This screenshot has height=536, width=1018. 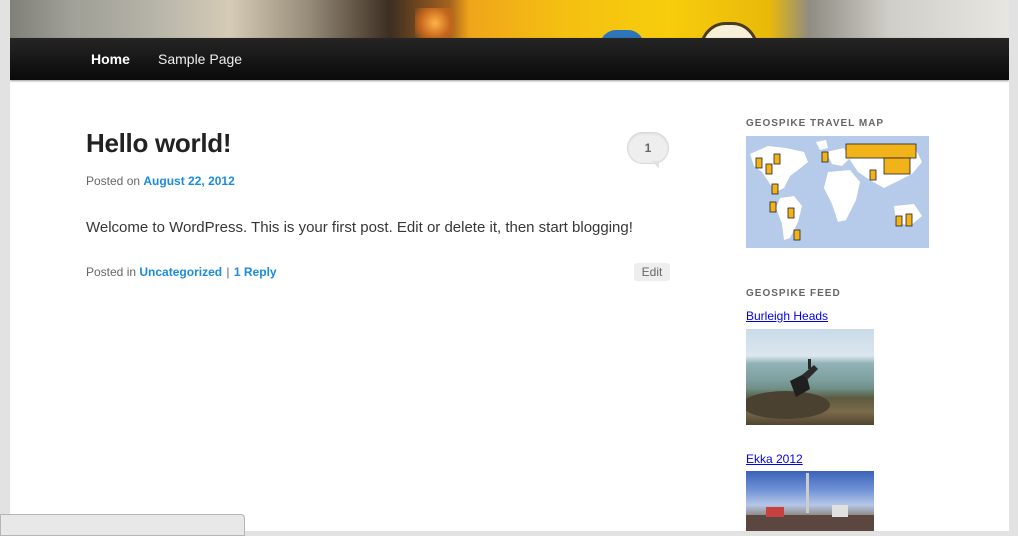 What do you see at coordinates (45, 19) in the screenshot?
I see `header-building-left` at bounding box center [45, 19].